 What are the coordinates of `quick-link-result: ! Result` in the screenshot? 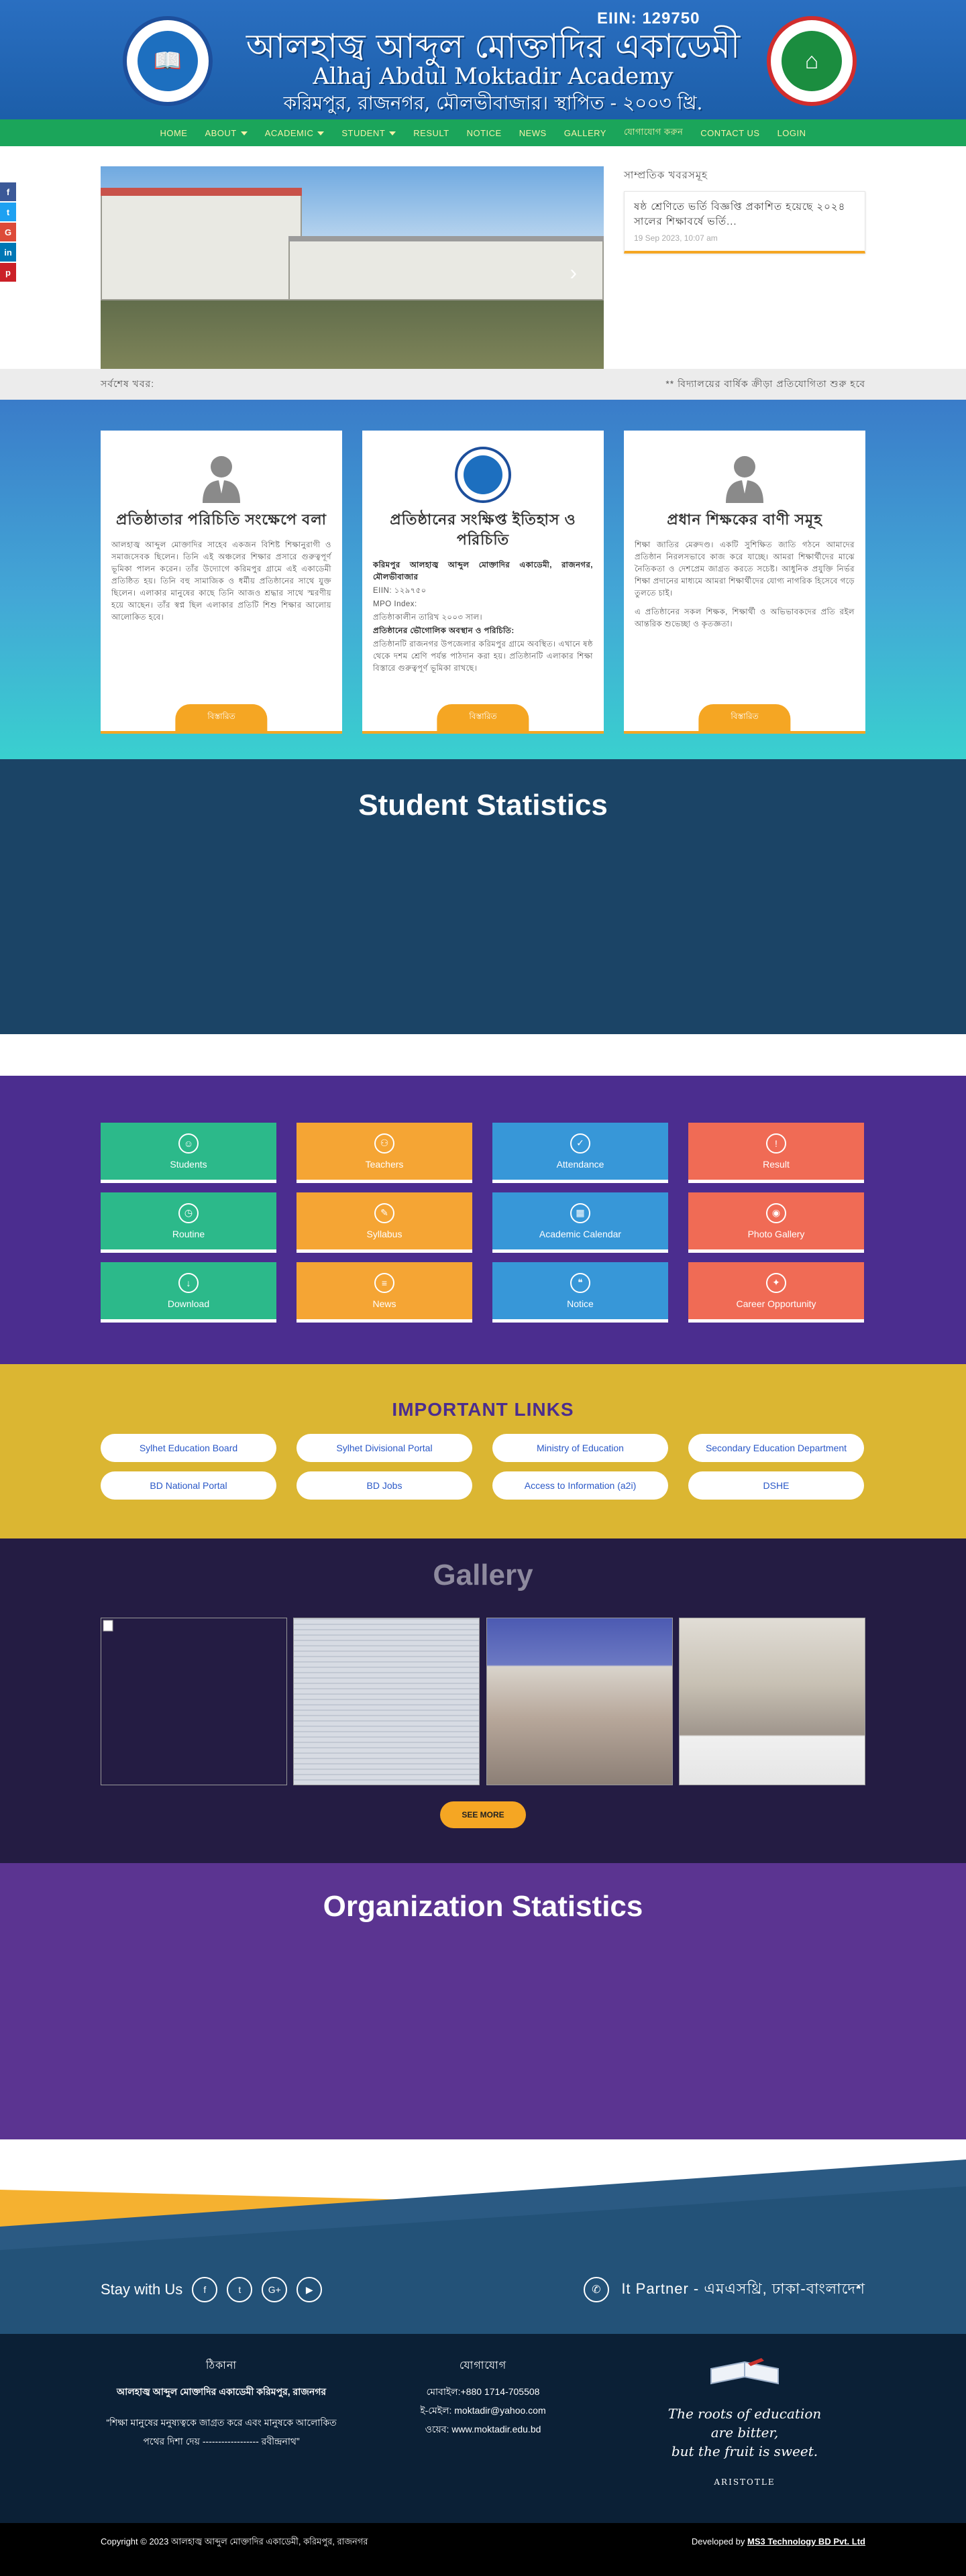 It's located at (776, 1153).